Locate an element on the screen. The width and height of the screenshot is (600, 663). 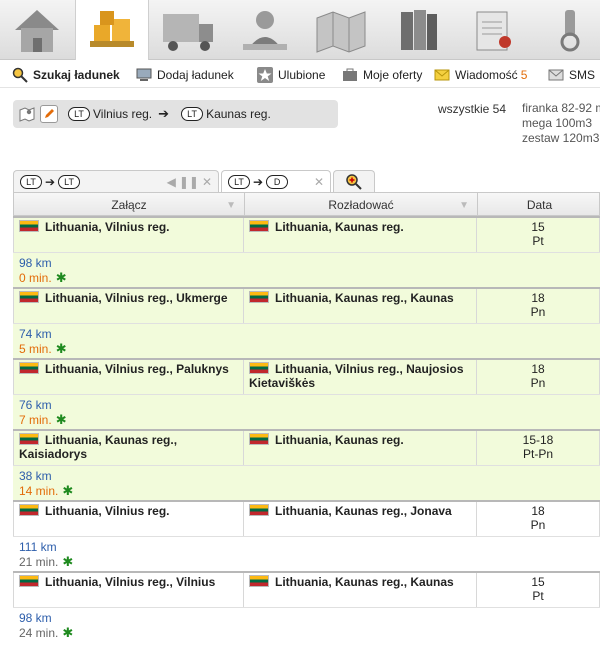
profile-tab is located at coordinates (265, 30).